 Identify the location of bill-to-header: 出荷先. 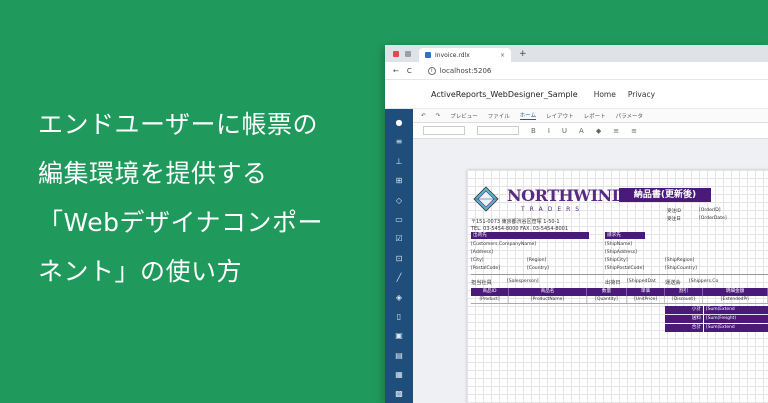
(530, 235).